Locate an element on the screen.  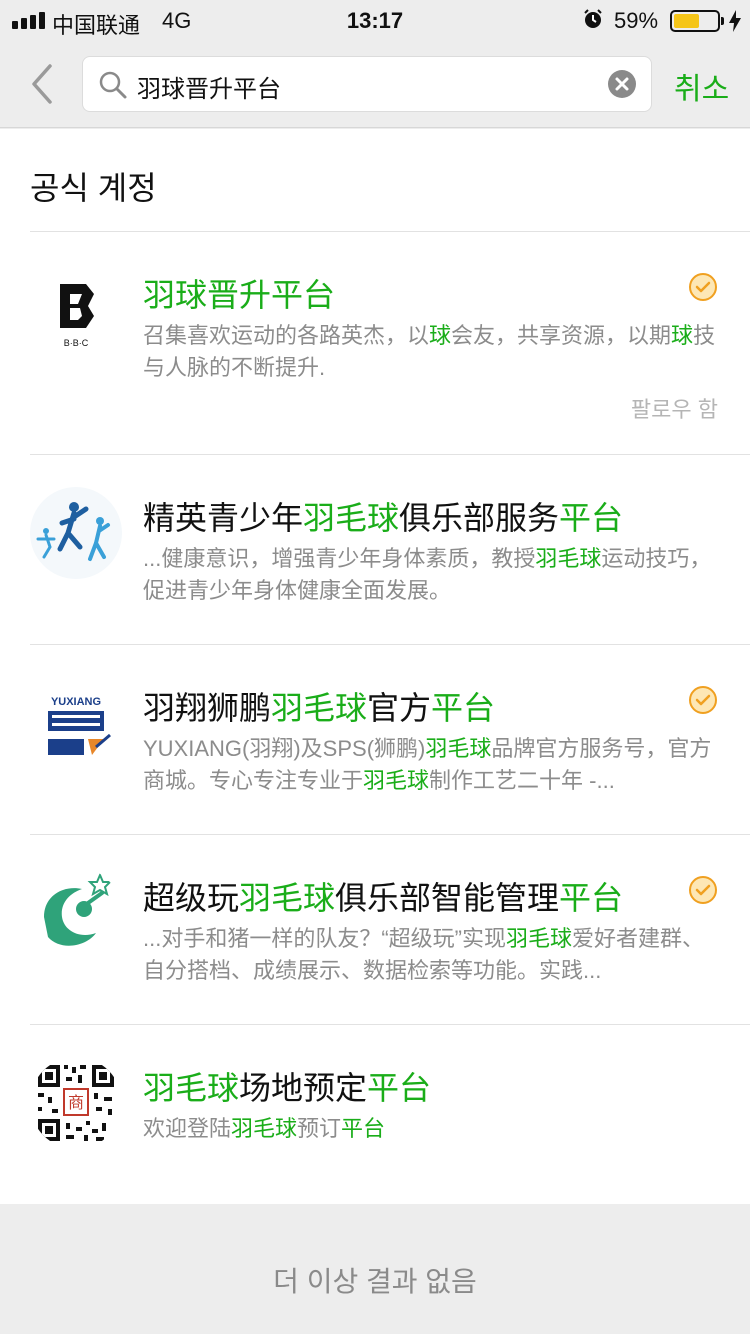
alarm-icon is located at coordinates (593, 18).